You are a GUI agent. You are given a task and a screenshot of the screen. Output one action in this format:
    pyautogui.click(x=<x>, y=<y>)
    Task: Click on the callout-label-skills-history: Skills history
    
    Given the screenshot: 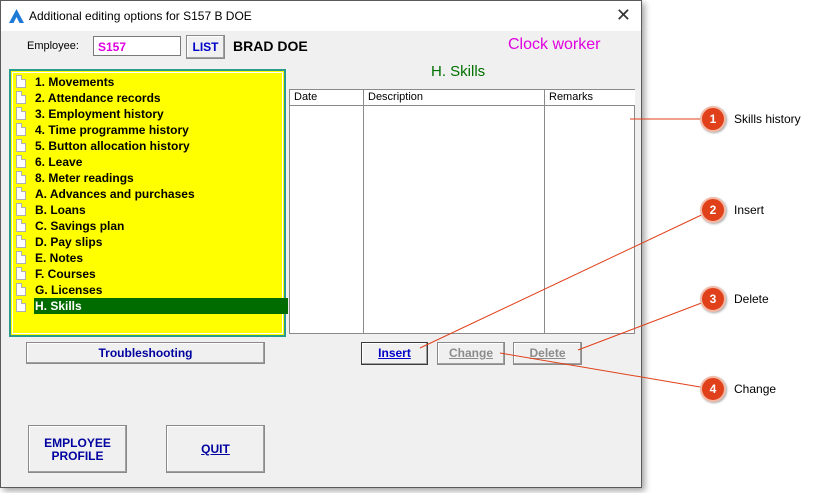 What is the action you would take?
    pyautogui.click(x=767, y=119)
    